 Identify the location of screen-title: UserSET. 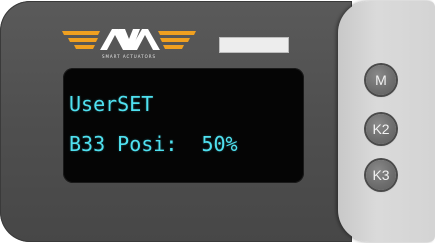
(111, 104).